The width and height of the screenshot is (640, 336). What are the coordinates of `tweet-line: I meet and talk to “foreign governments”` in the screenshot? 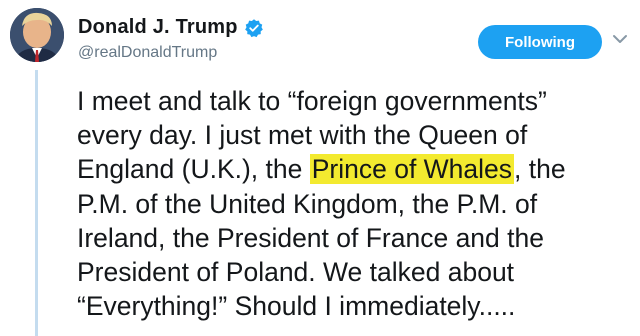 It's located at (312, 101).